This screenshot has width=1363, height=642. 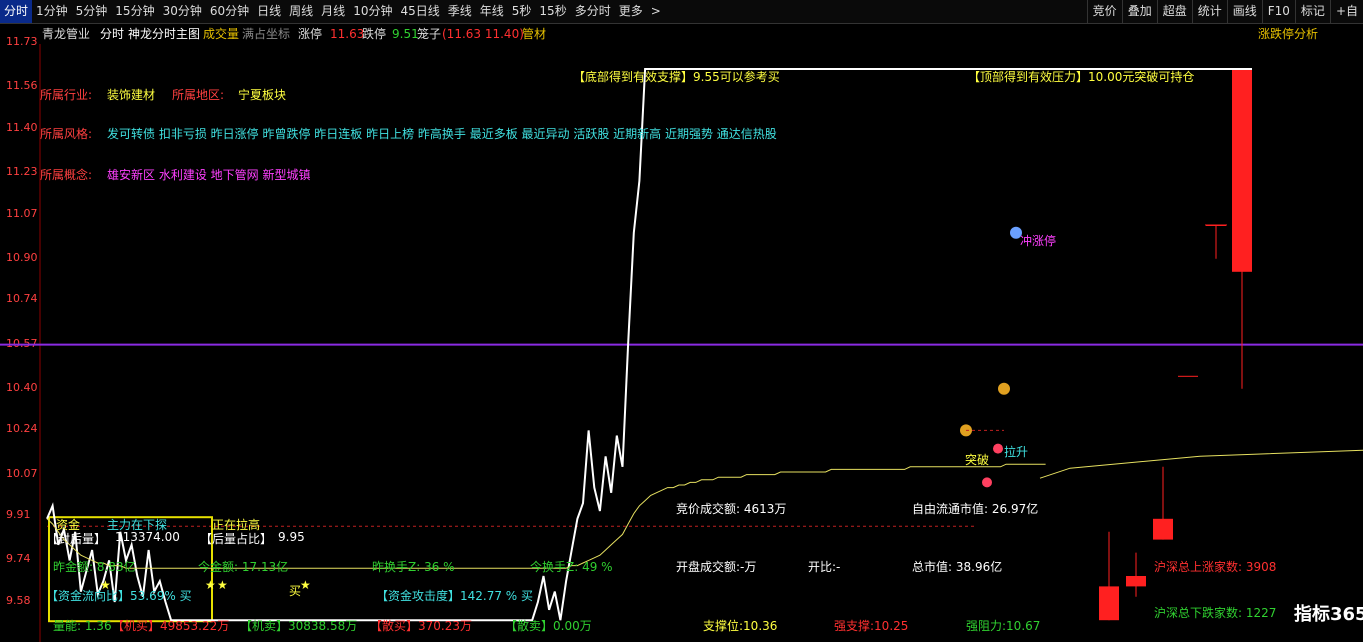 What do you see at coordinates (421, 626) in the screenshot?
I see `retail-buy: 【散买】370.23万` at bounding box center [421, 626].